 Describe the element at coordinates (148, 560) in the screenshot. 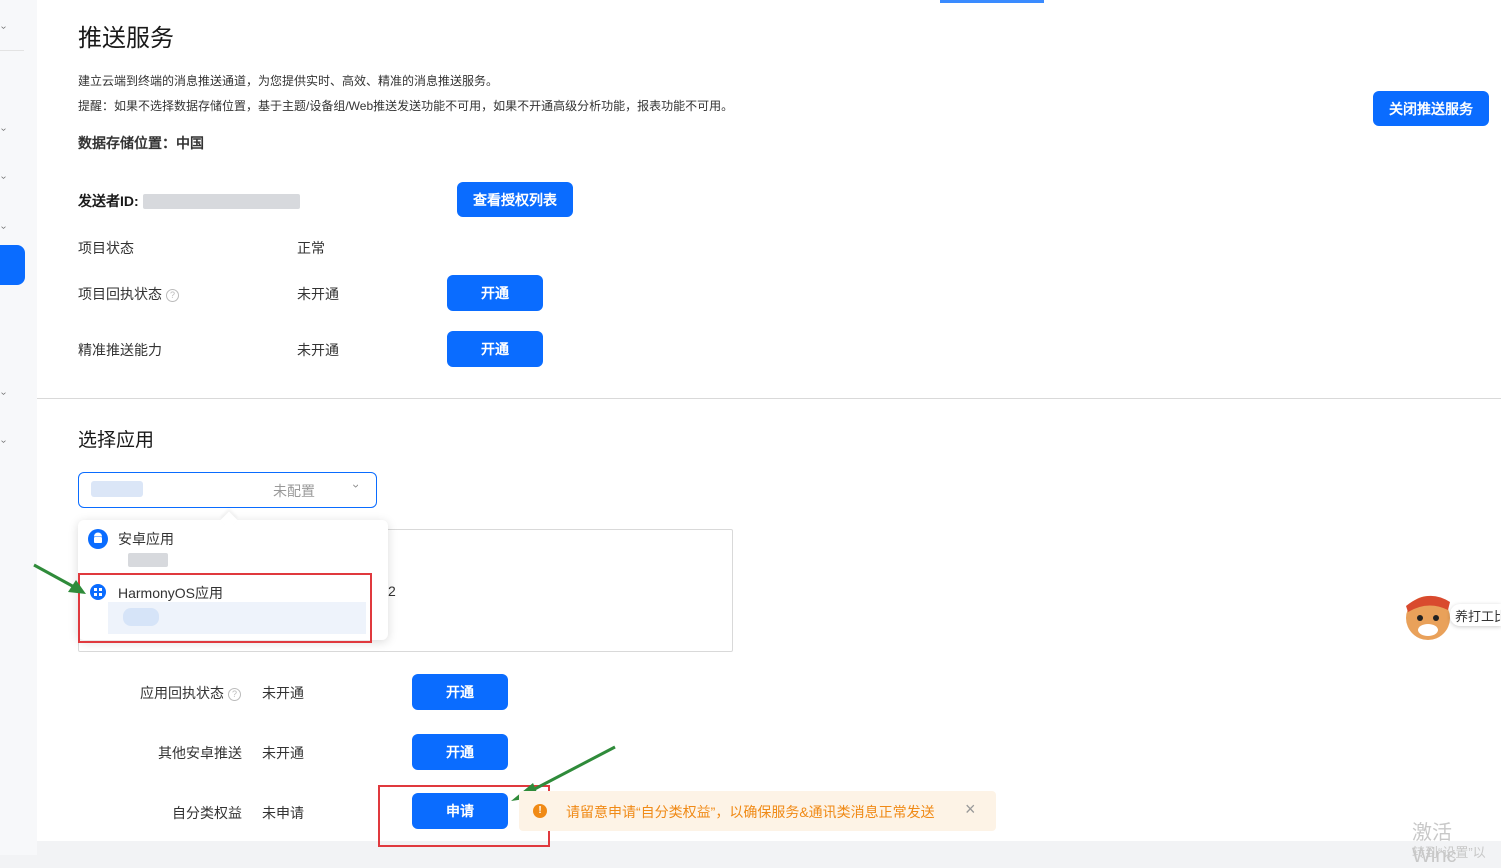

I see `android-app-masked` at that location.